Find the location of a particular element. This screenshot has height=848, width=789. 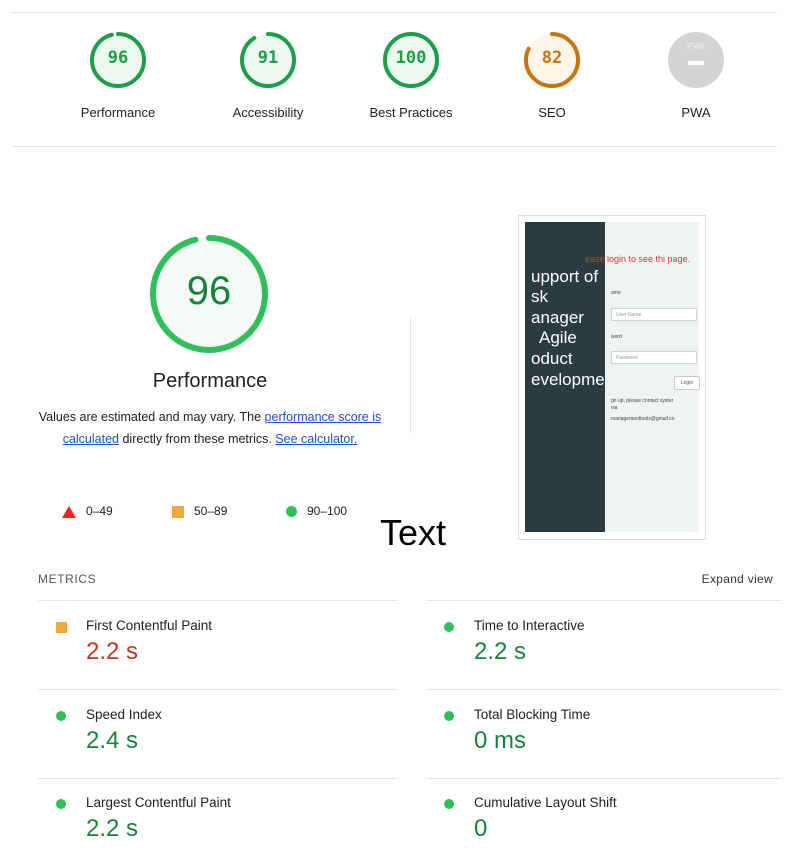

gauge-label: PWA is located at coordinates (696, 112).